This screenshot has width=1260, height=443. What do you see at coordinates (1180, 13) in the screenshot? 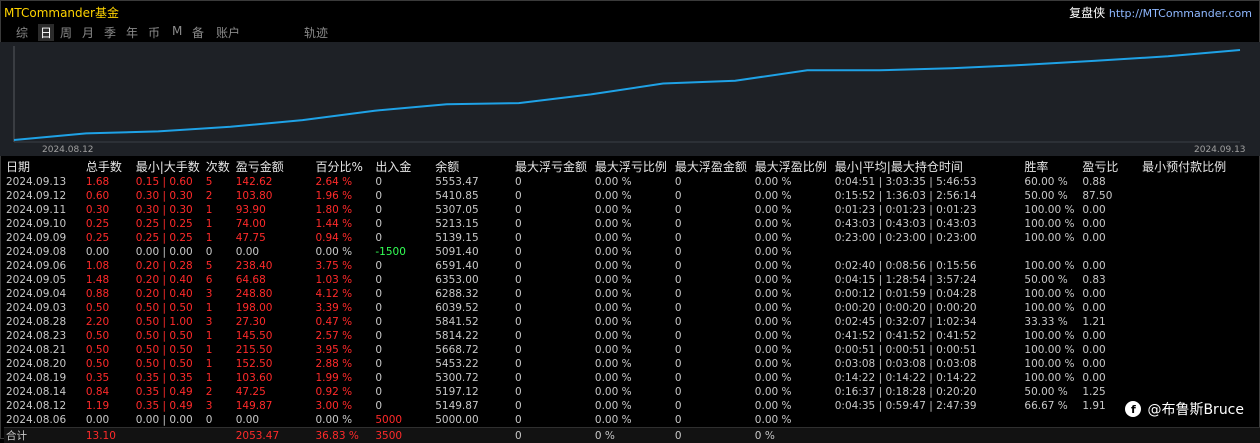
I see `brand-url-link: http://MTCommander.com` at bounding box center [1180, 13].